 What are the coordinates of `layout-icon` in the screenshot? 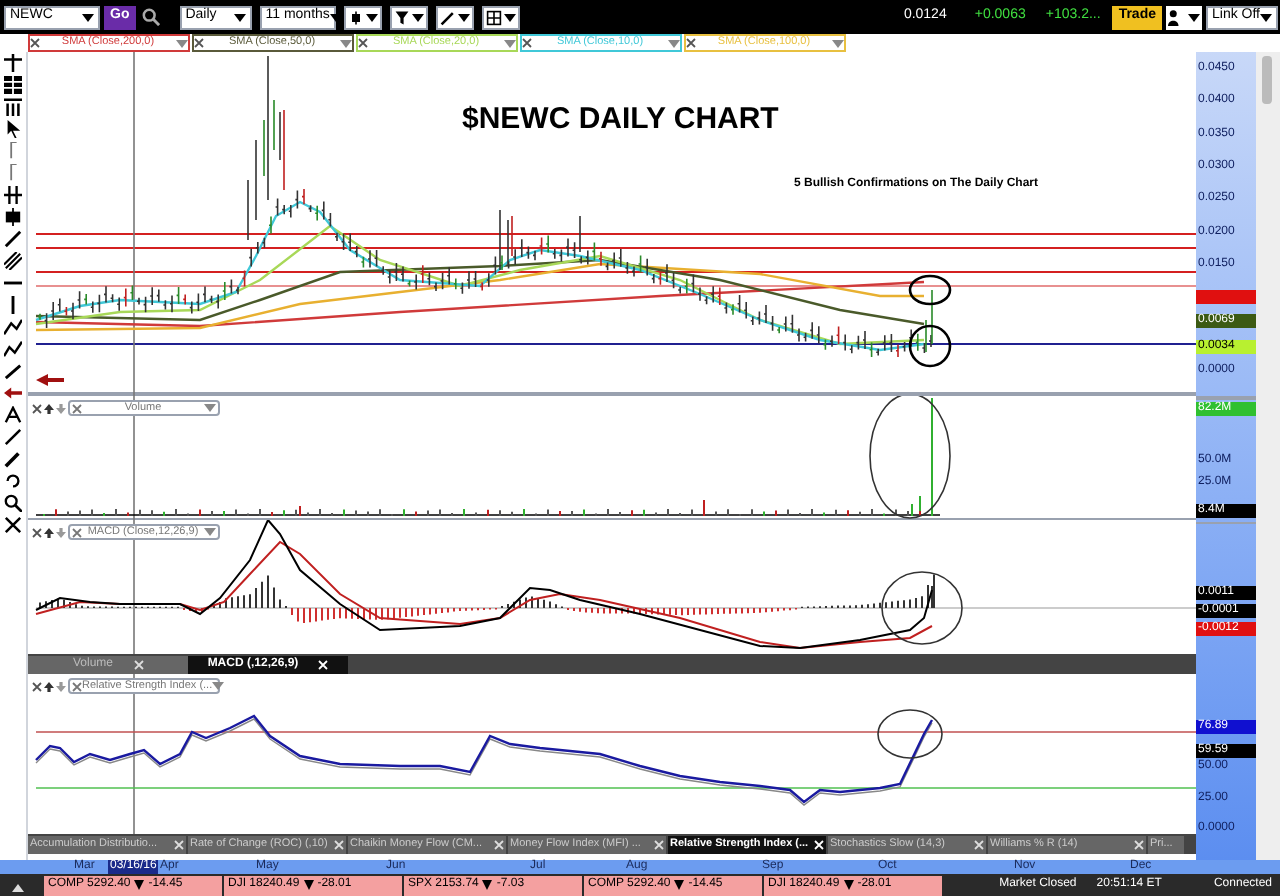 It's located at (493, 17).